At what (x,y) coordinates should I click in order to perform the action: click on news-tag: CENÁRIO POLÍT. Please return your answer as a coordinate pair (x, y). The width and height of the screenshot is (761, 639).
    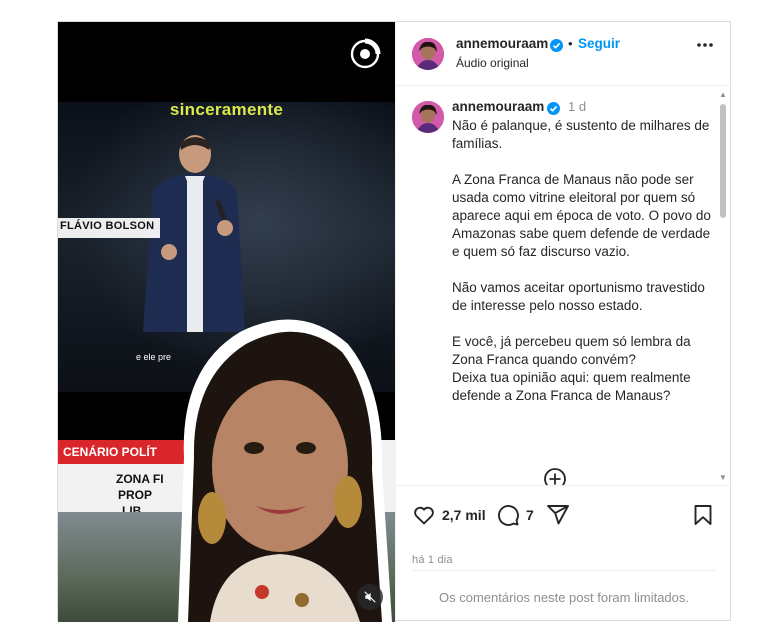
    Looking at the image, I should click on (110, 452).